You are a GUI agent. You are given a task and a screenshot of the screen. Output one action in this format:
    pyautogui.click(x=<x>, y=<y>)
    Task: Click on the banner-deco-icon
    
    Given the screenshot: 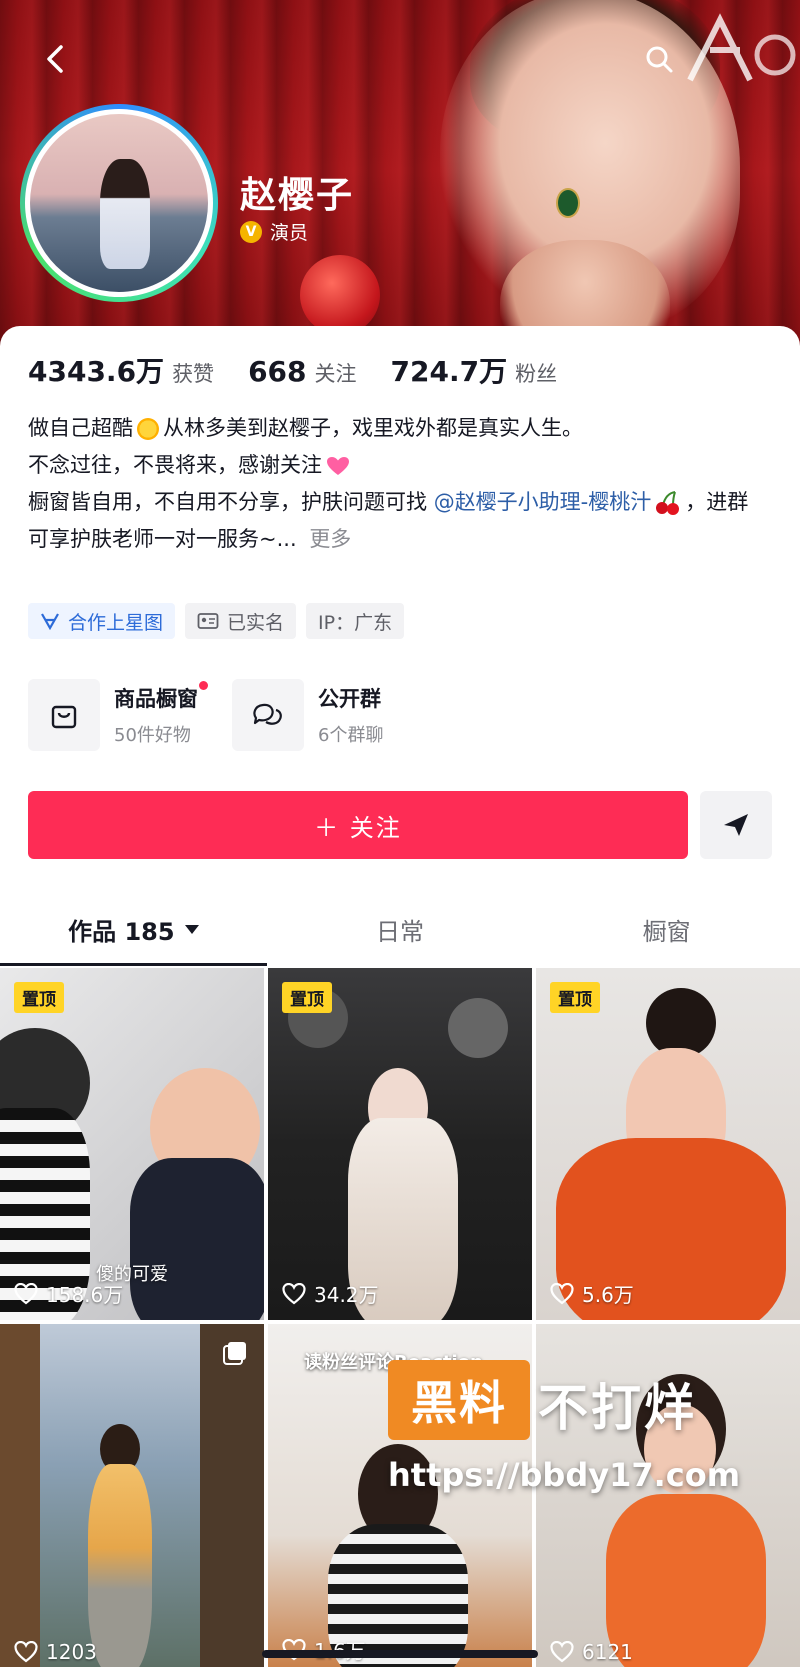 What is the action you would take?
    pyautogui.click(x=741, y=47)
    